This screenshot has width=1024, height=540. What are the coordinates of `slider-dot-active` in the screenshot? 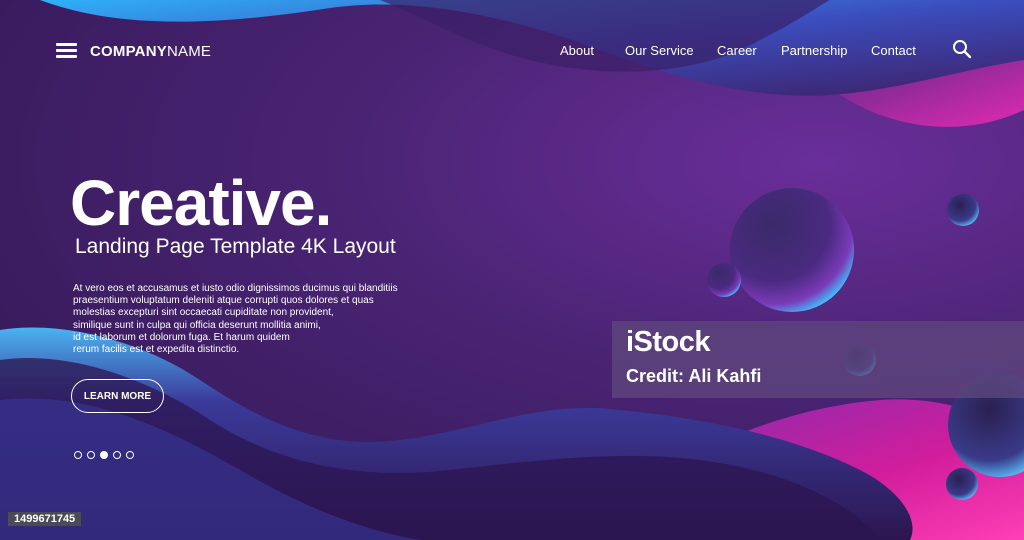 It's located at (104, 455).